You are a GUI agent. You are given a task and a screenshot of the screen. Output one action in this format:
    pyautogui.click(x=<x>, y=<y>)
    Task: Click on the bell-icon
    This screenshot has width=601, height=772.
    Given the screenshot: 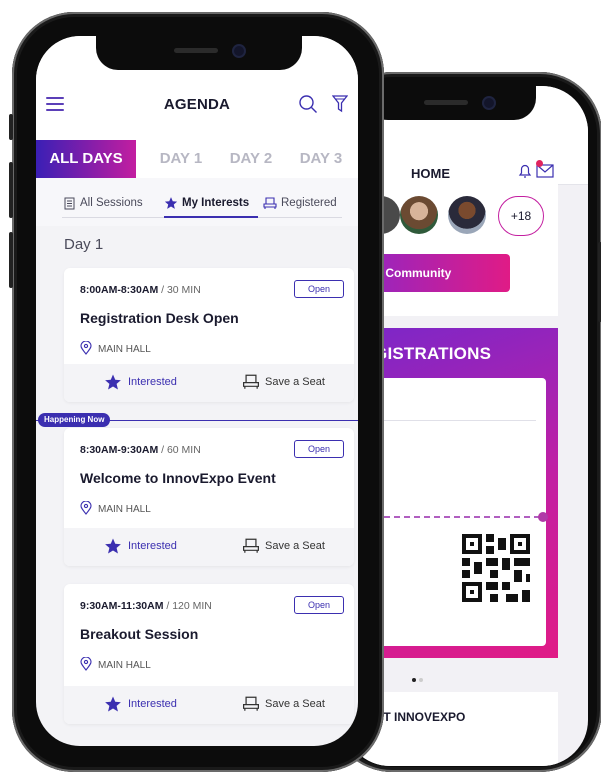 What is the action you would take?
    pyautogui.click(x=525, y=171)
    